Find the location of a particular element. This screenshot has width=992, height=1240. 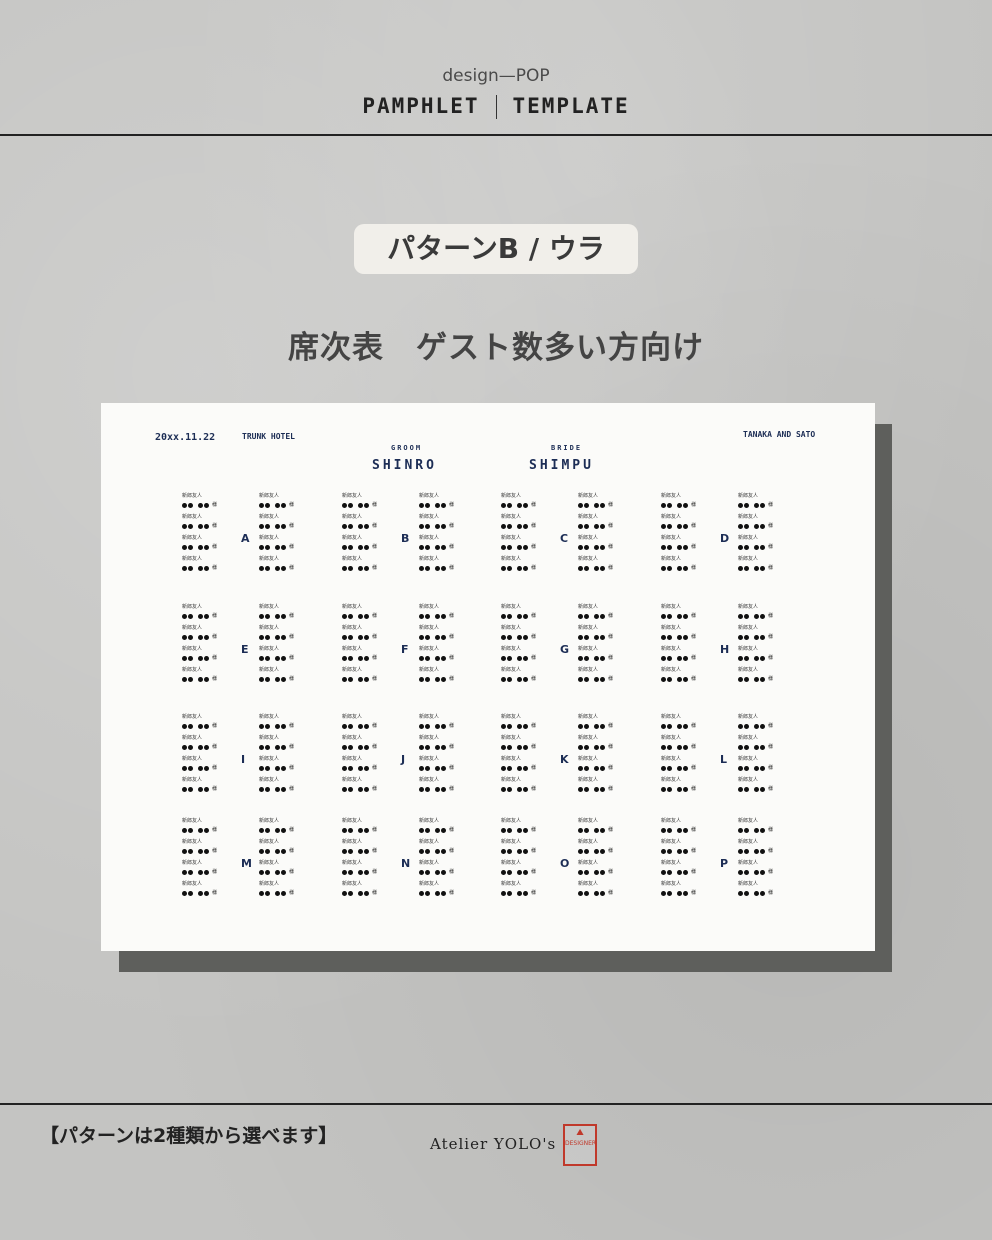

table-letter: P is located at coordinates (724, 863).